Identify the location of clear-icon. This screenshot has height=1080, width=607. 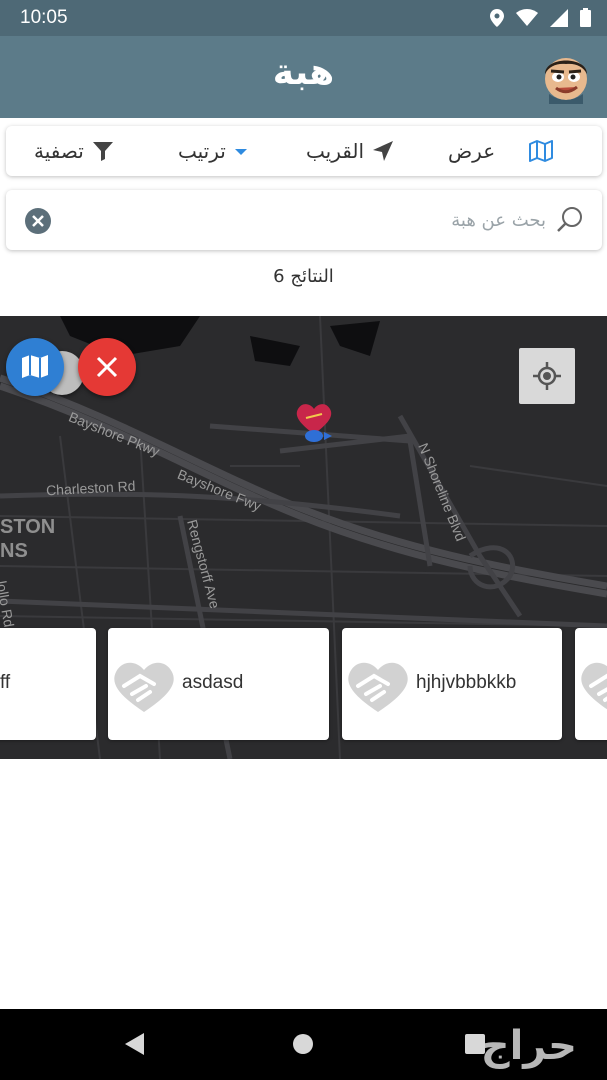
(38, 221).